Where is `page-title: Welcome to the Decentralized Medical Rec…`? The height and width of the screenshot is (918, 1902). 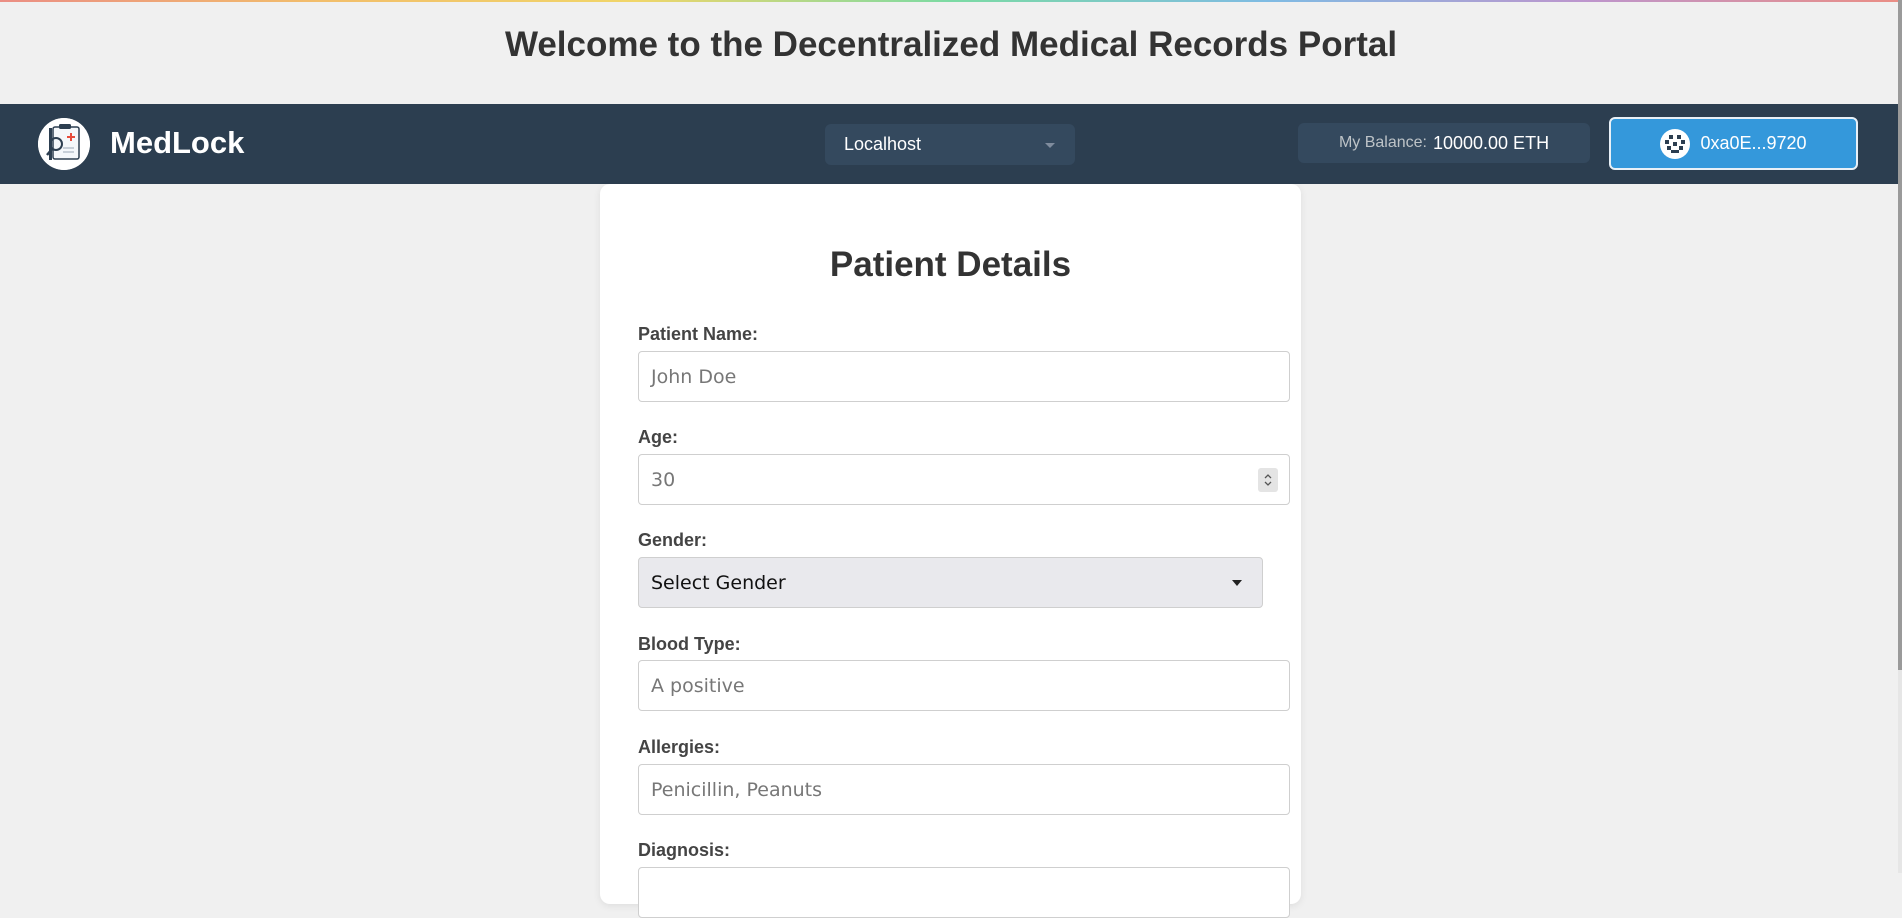
page-title: Welcome to the Decentralized Medical Rec… is located at coordinates (951, 44).